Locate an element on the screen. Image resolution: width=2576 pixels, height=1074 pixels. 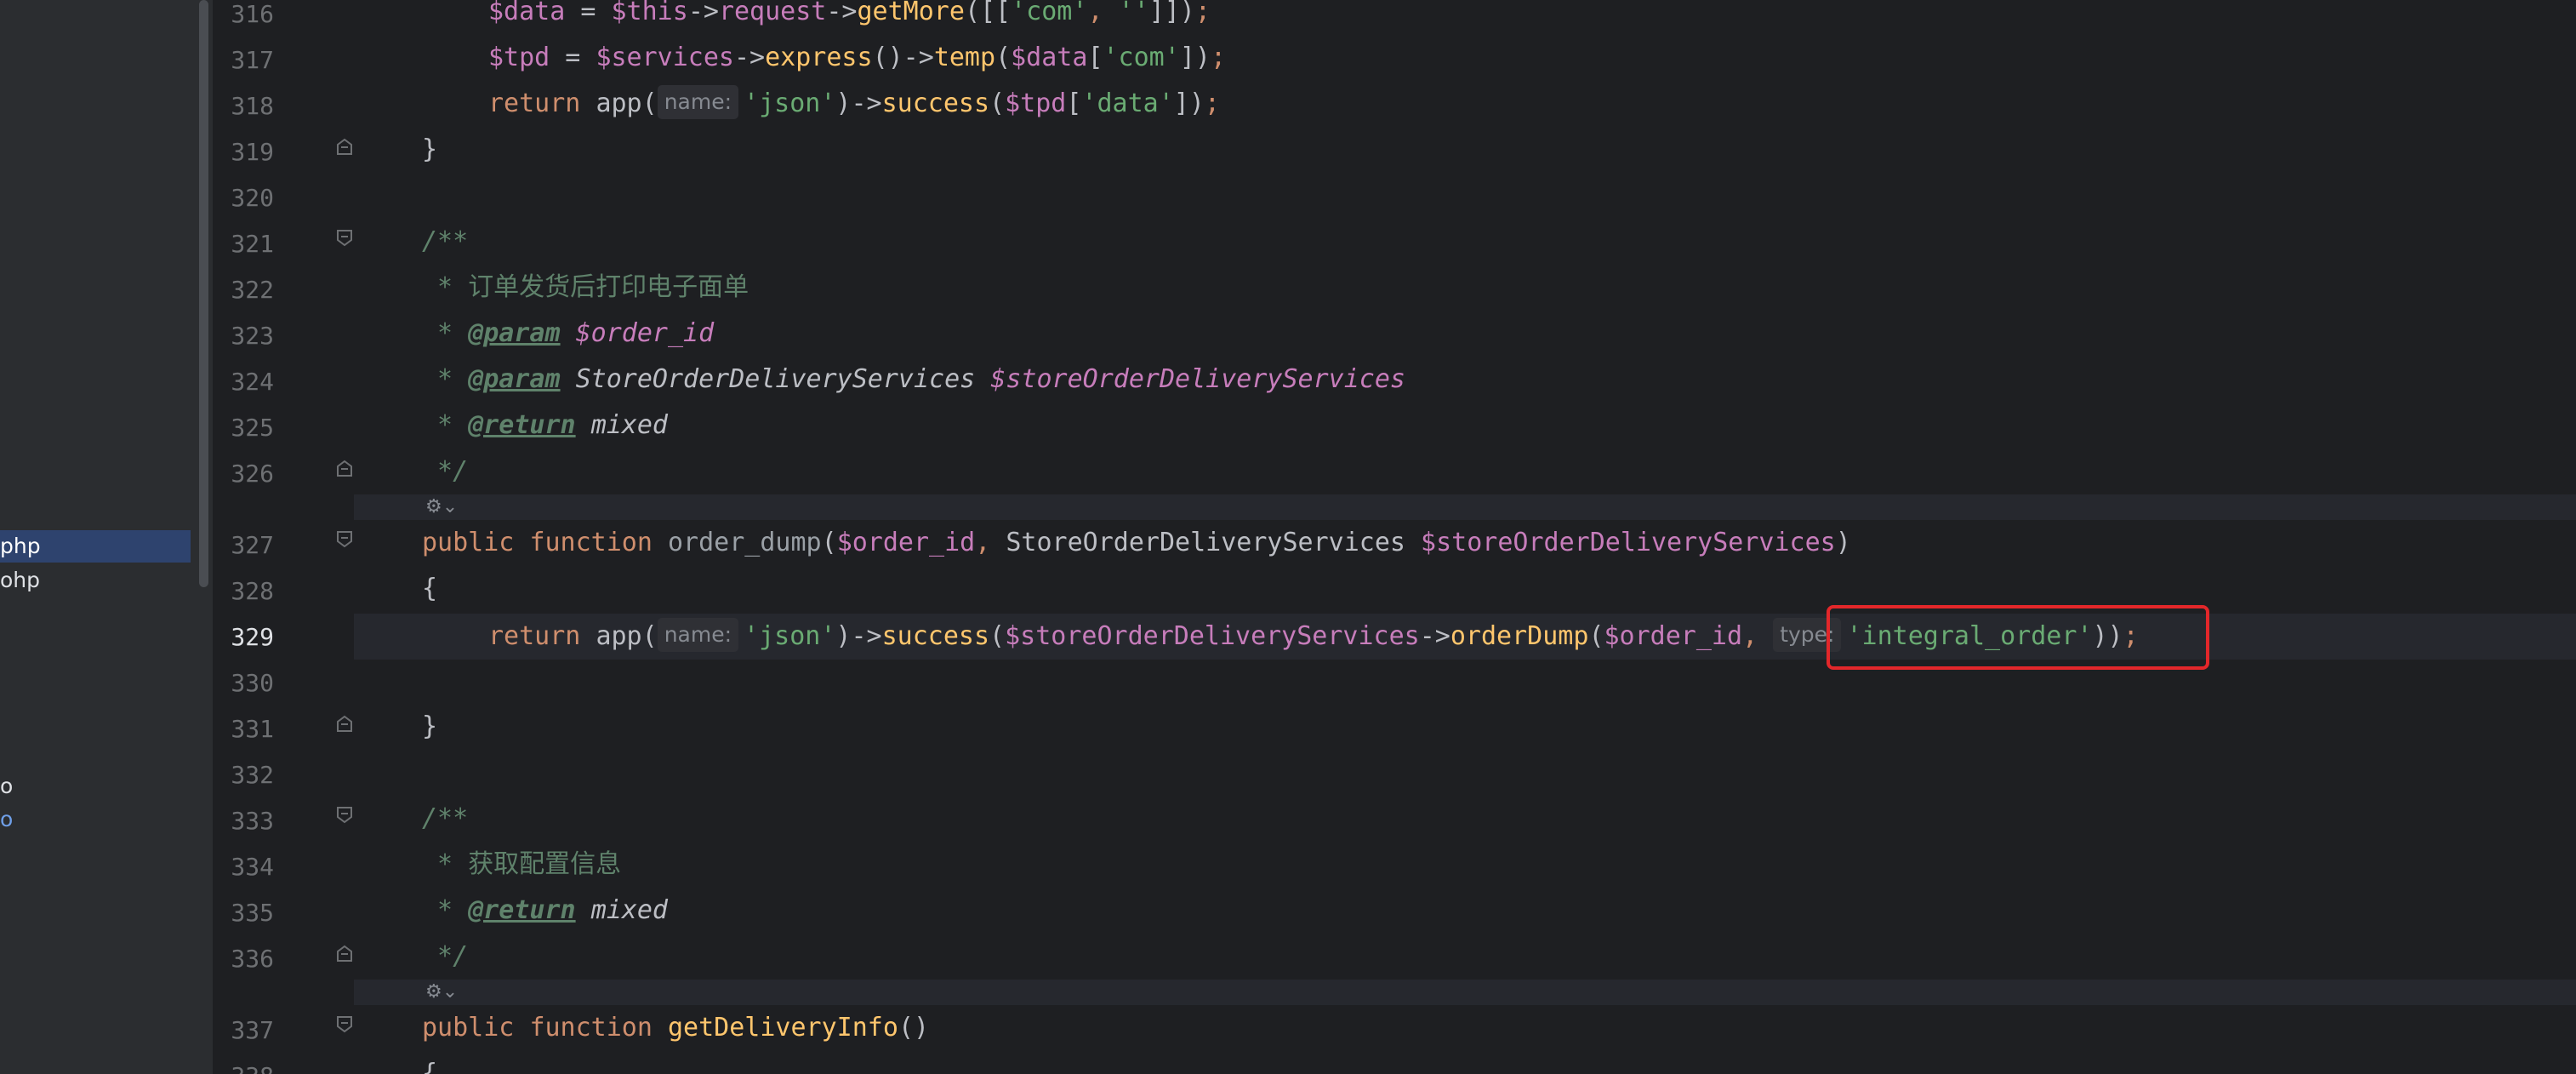
project-panel: php ohp o o is located at coordinates (98, 537).